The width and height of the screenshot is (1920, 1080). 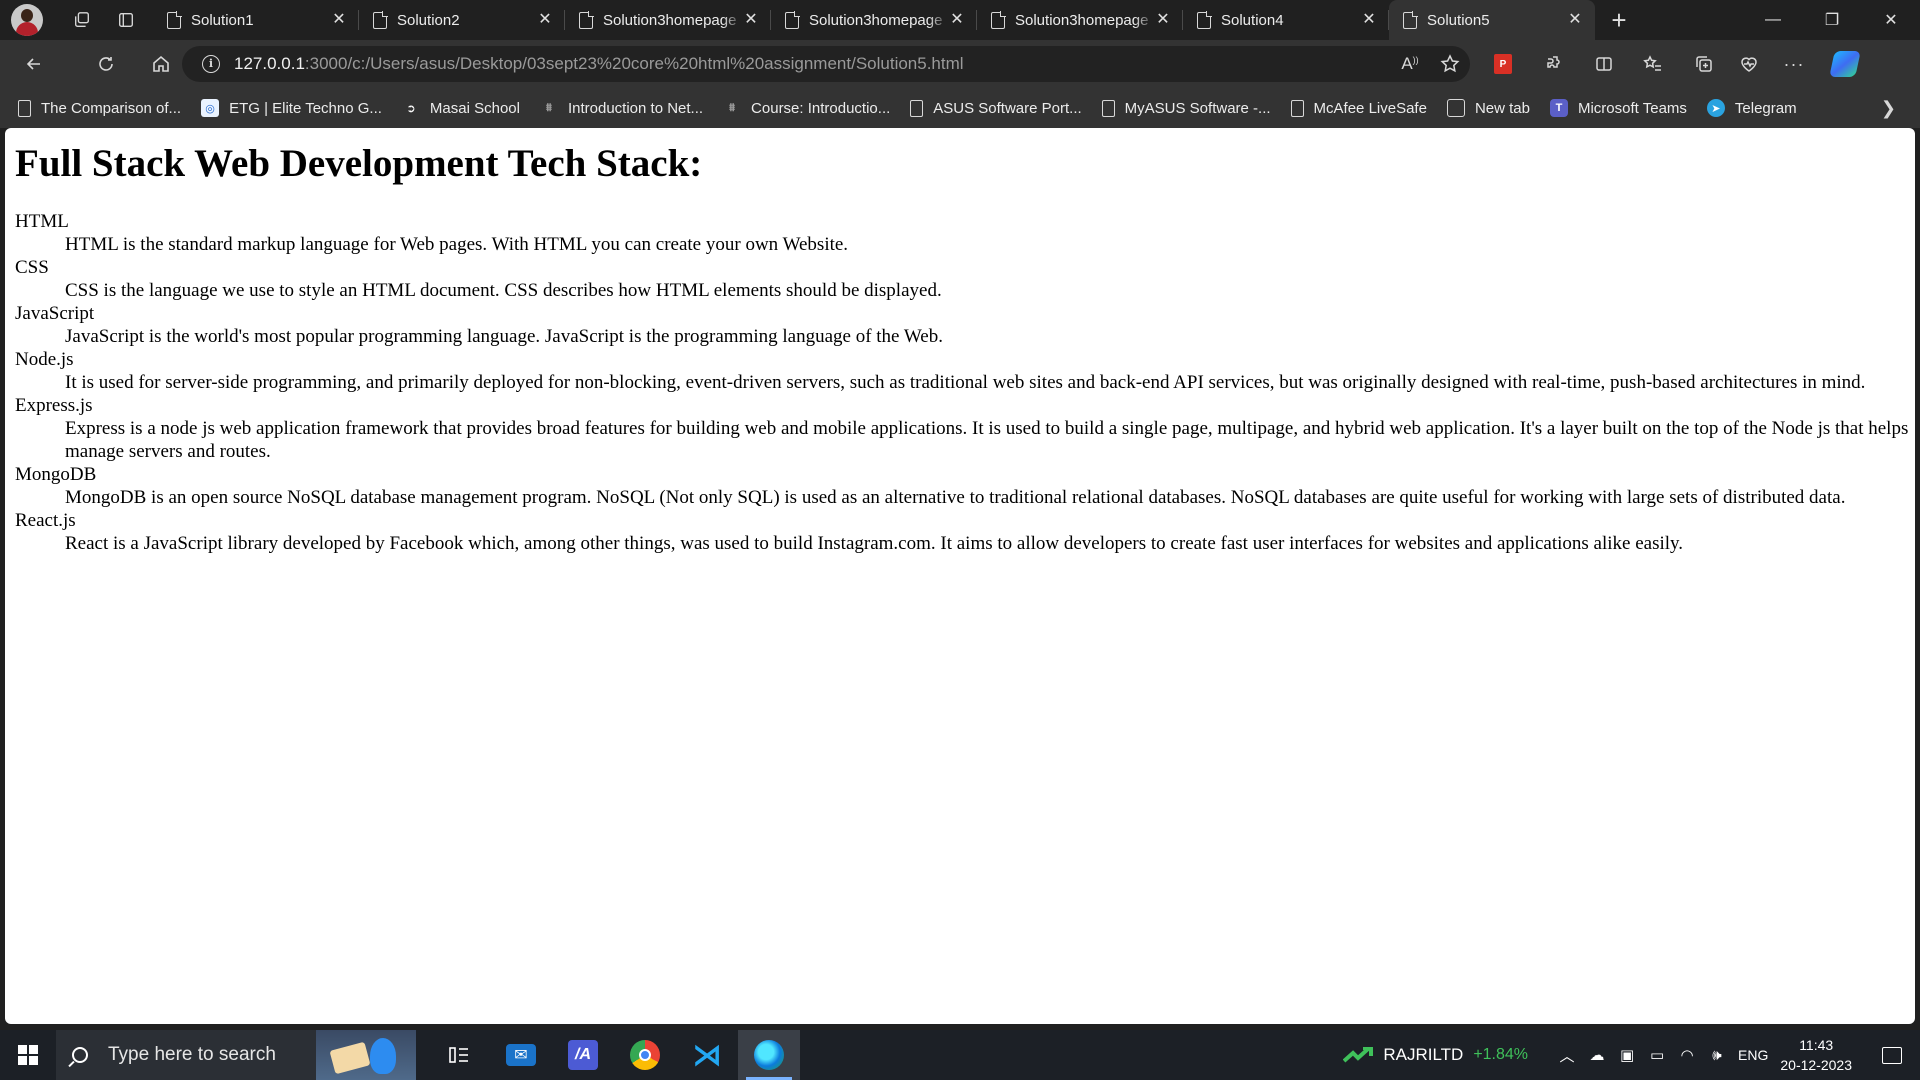 What do you see at coordinates (126, 20) in the screenshot?
I see `tab-actions-icon` at bounding box center [126, 20].